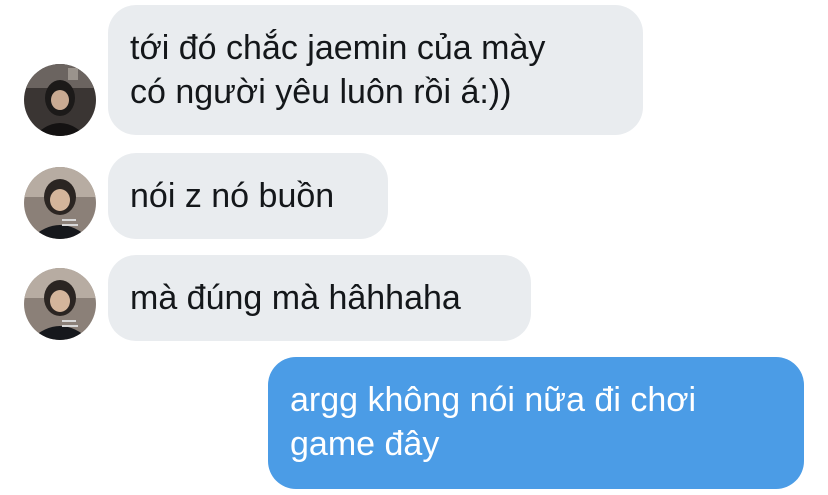 Image resolution: width=828 pixels, height=495 pixels. I want to click on message-text-line: tới đó chắc jaemin của mày, so click(338, 48).